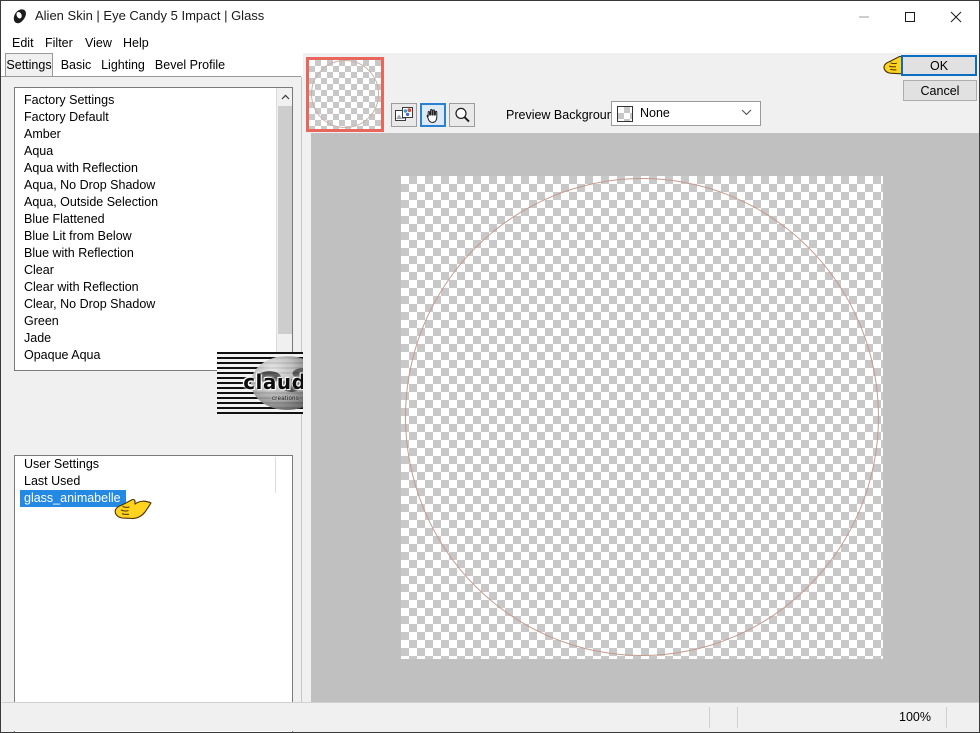 The width and height of the screenshot is (980, 733). I want to click on chevron-up-icon, so click(284, 96).